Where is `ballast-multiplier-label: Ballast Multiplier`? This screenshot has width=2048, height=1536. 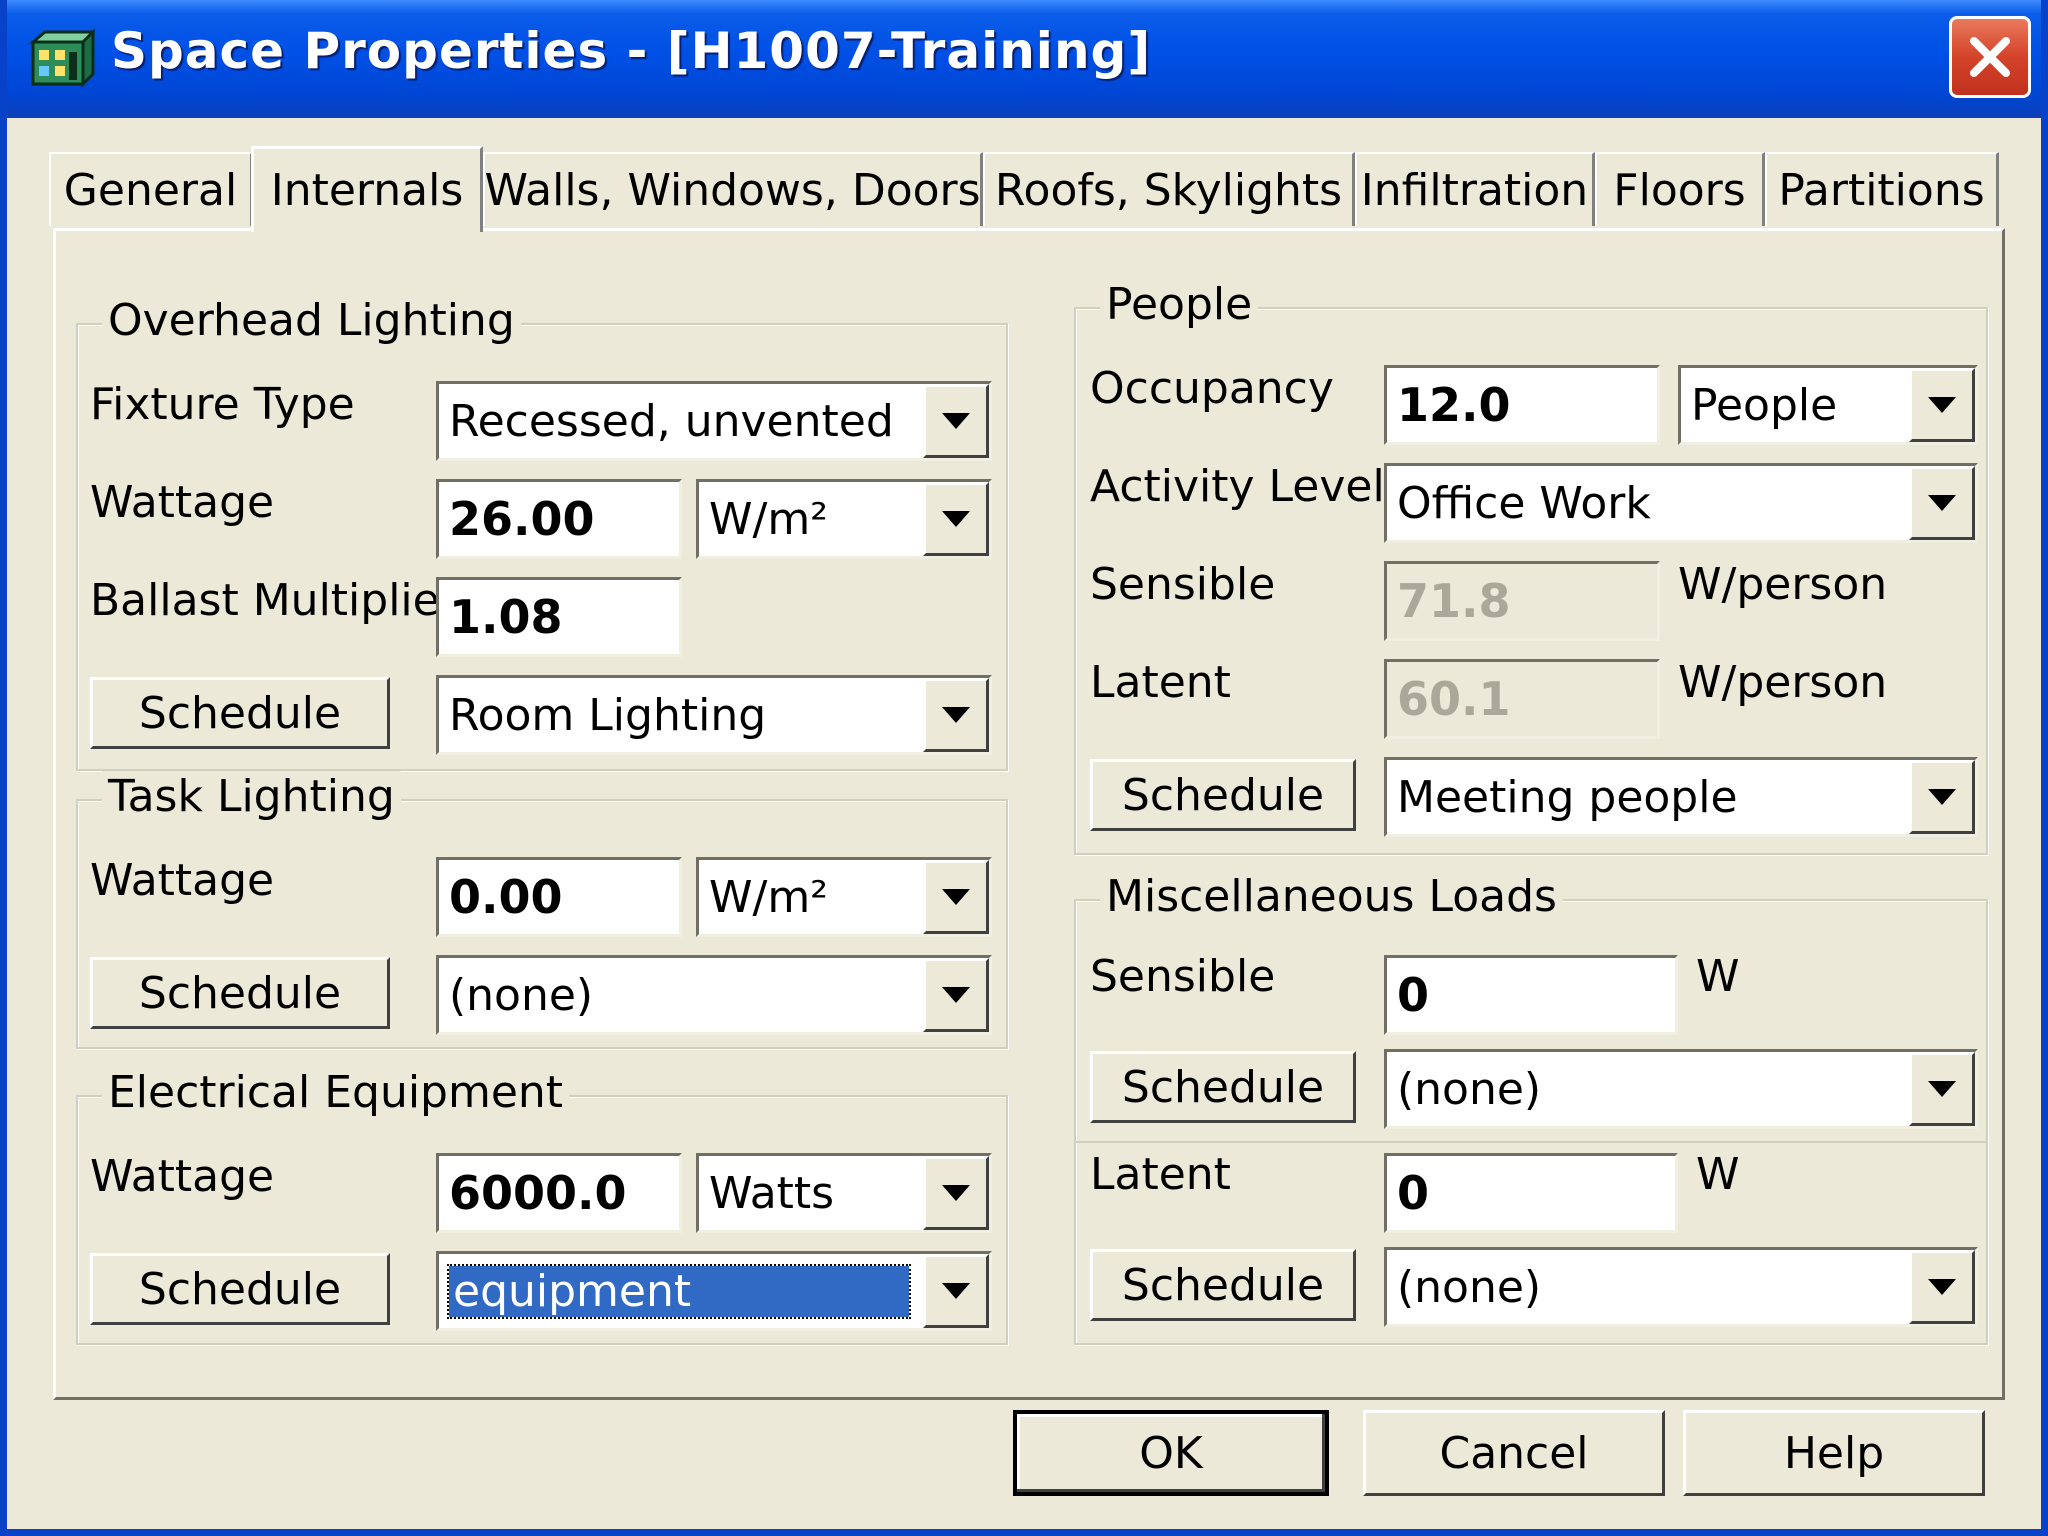 ballast-multiplier-label: Ballast Multiplier is located at coordinates (274, 600).